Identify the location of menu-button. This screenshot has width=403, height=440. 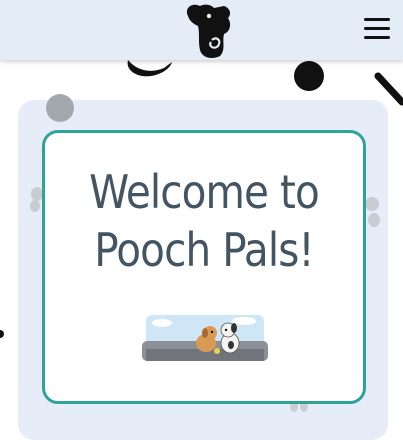
(377, 30).